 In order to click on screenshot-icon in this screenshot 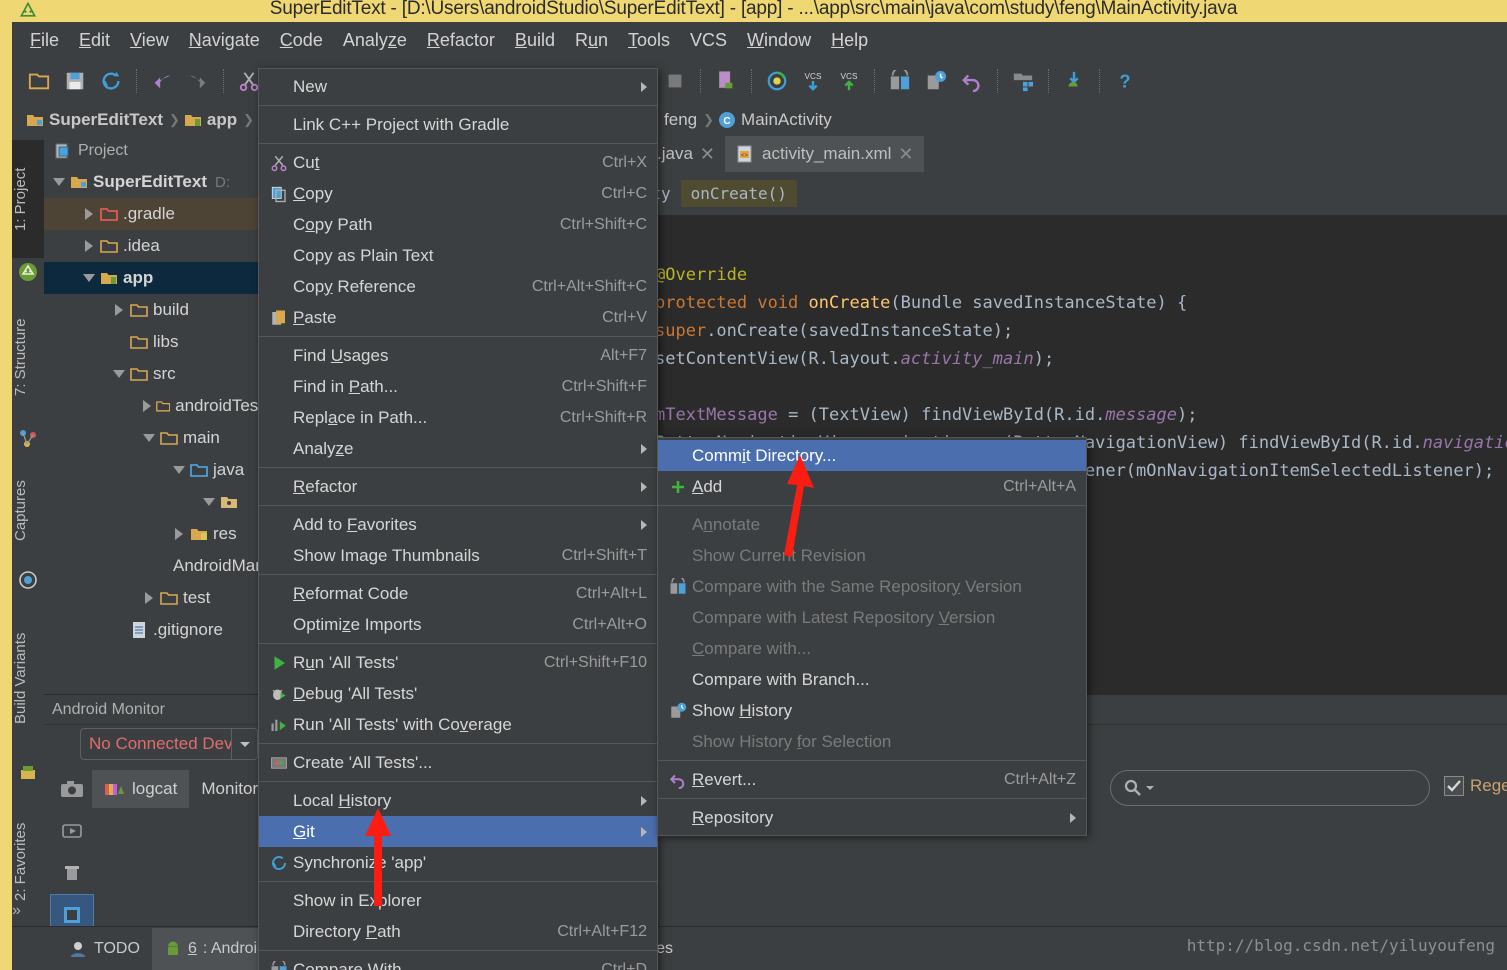, I will do `click(72, 789)`.